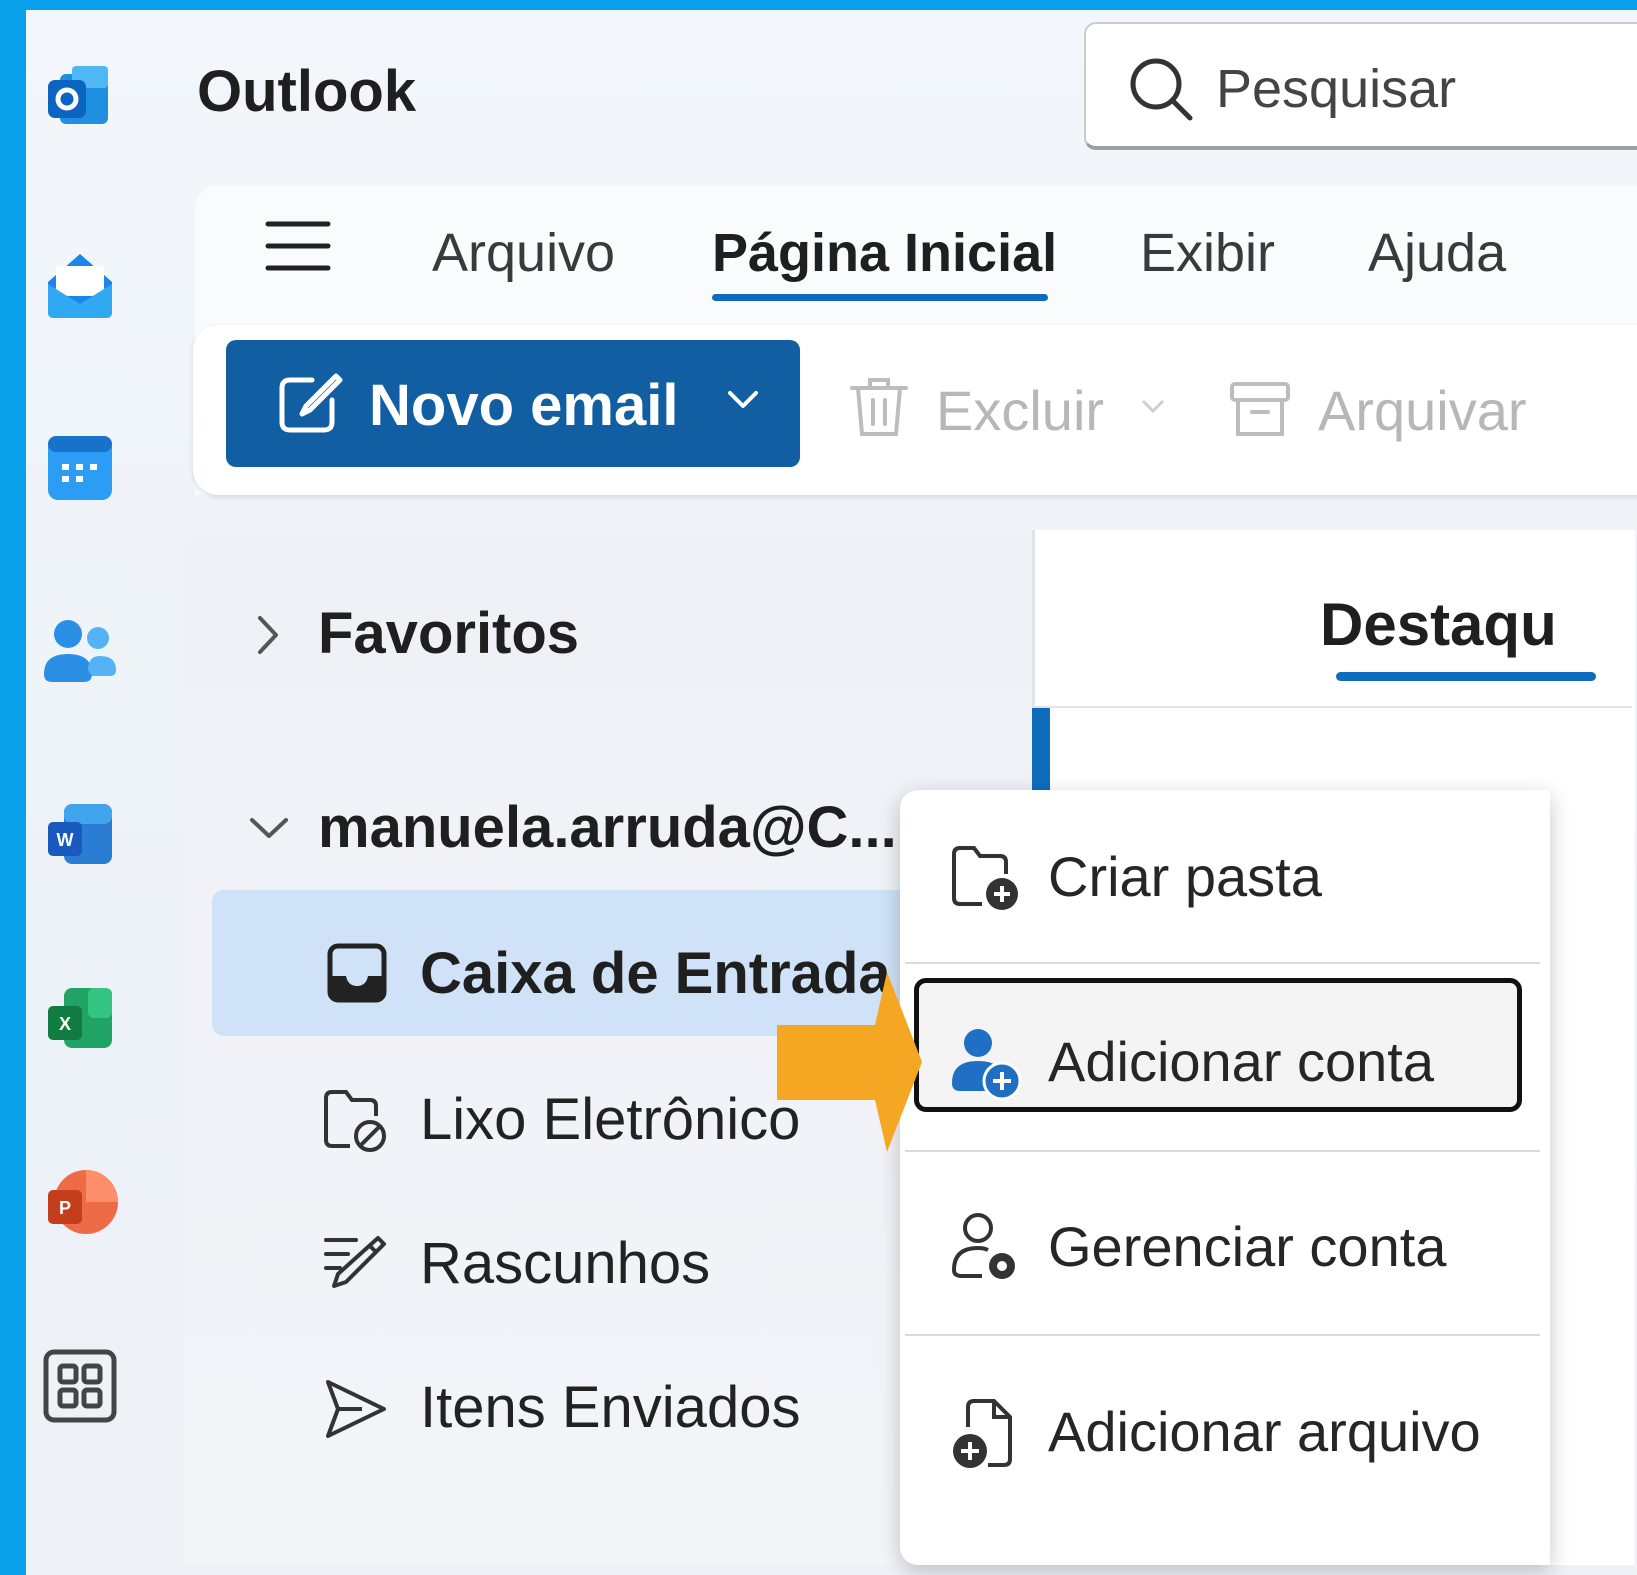 This screenshot has width=1637, height=1575. I want to click on search-placeholder: Pesquisar, so click(1336, 89).